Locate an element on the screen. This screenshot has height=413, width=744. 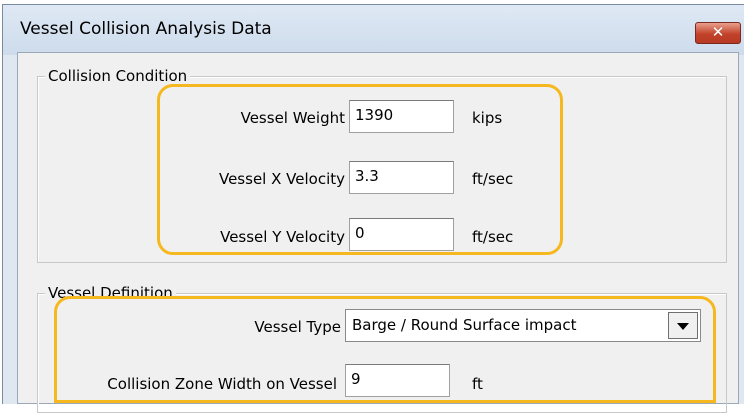
collision-condition-legend: Collision Condition is located at coordinates (118, 76).